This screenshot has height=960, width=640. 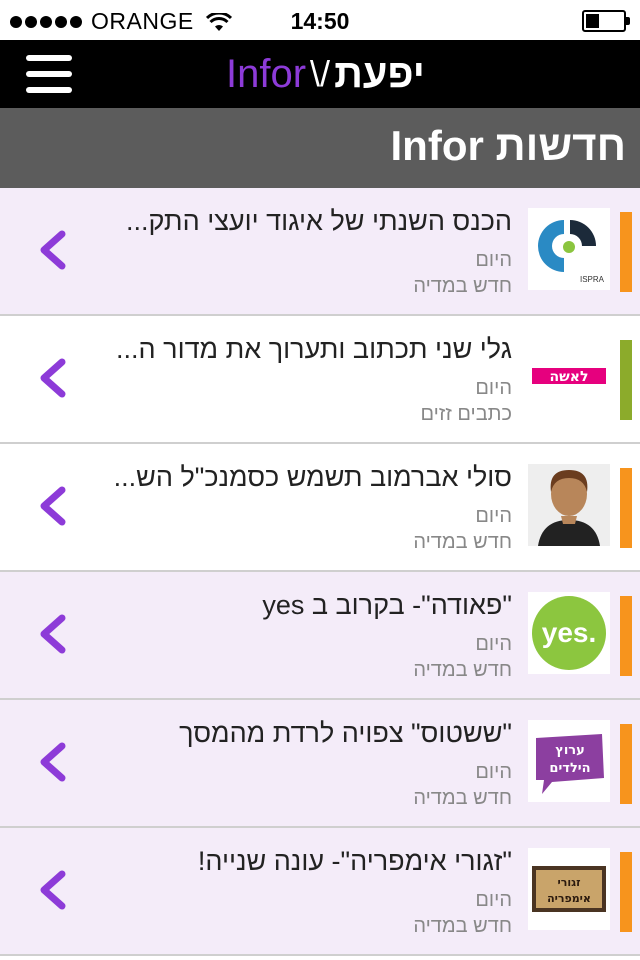 What do you see at coordinates (307, 763) in the screenshot?
I see `news-item-text: "ששטוס" צפויה לרדת מהמסך היום חדש במדיה` at bounding box center [307, 763].